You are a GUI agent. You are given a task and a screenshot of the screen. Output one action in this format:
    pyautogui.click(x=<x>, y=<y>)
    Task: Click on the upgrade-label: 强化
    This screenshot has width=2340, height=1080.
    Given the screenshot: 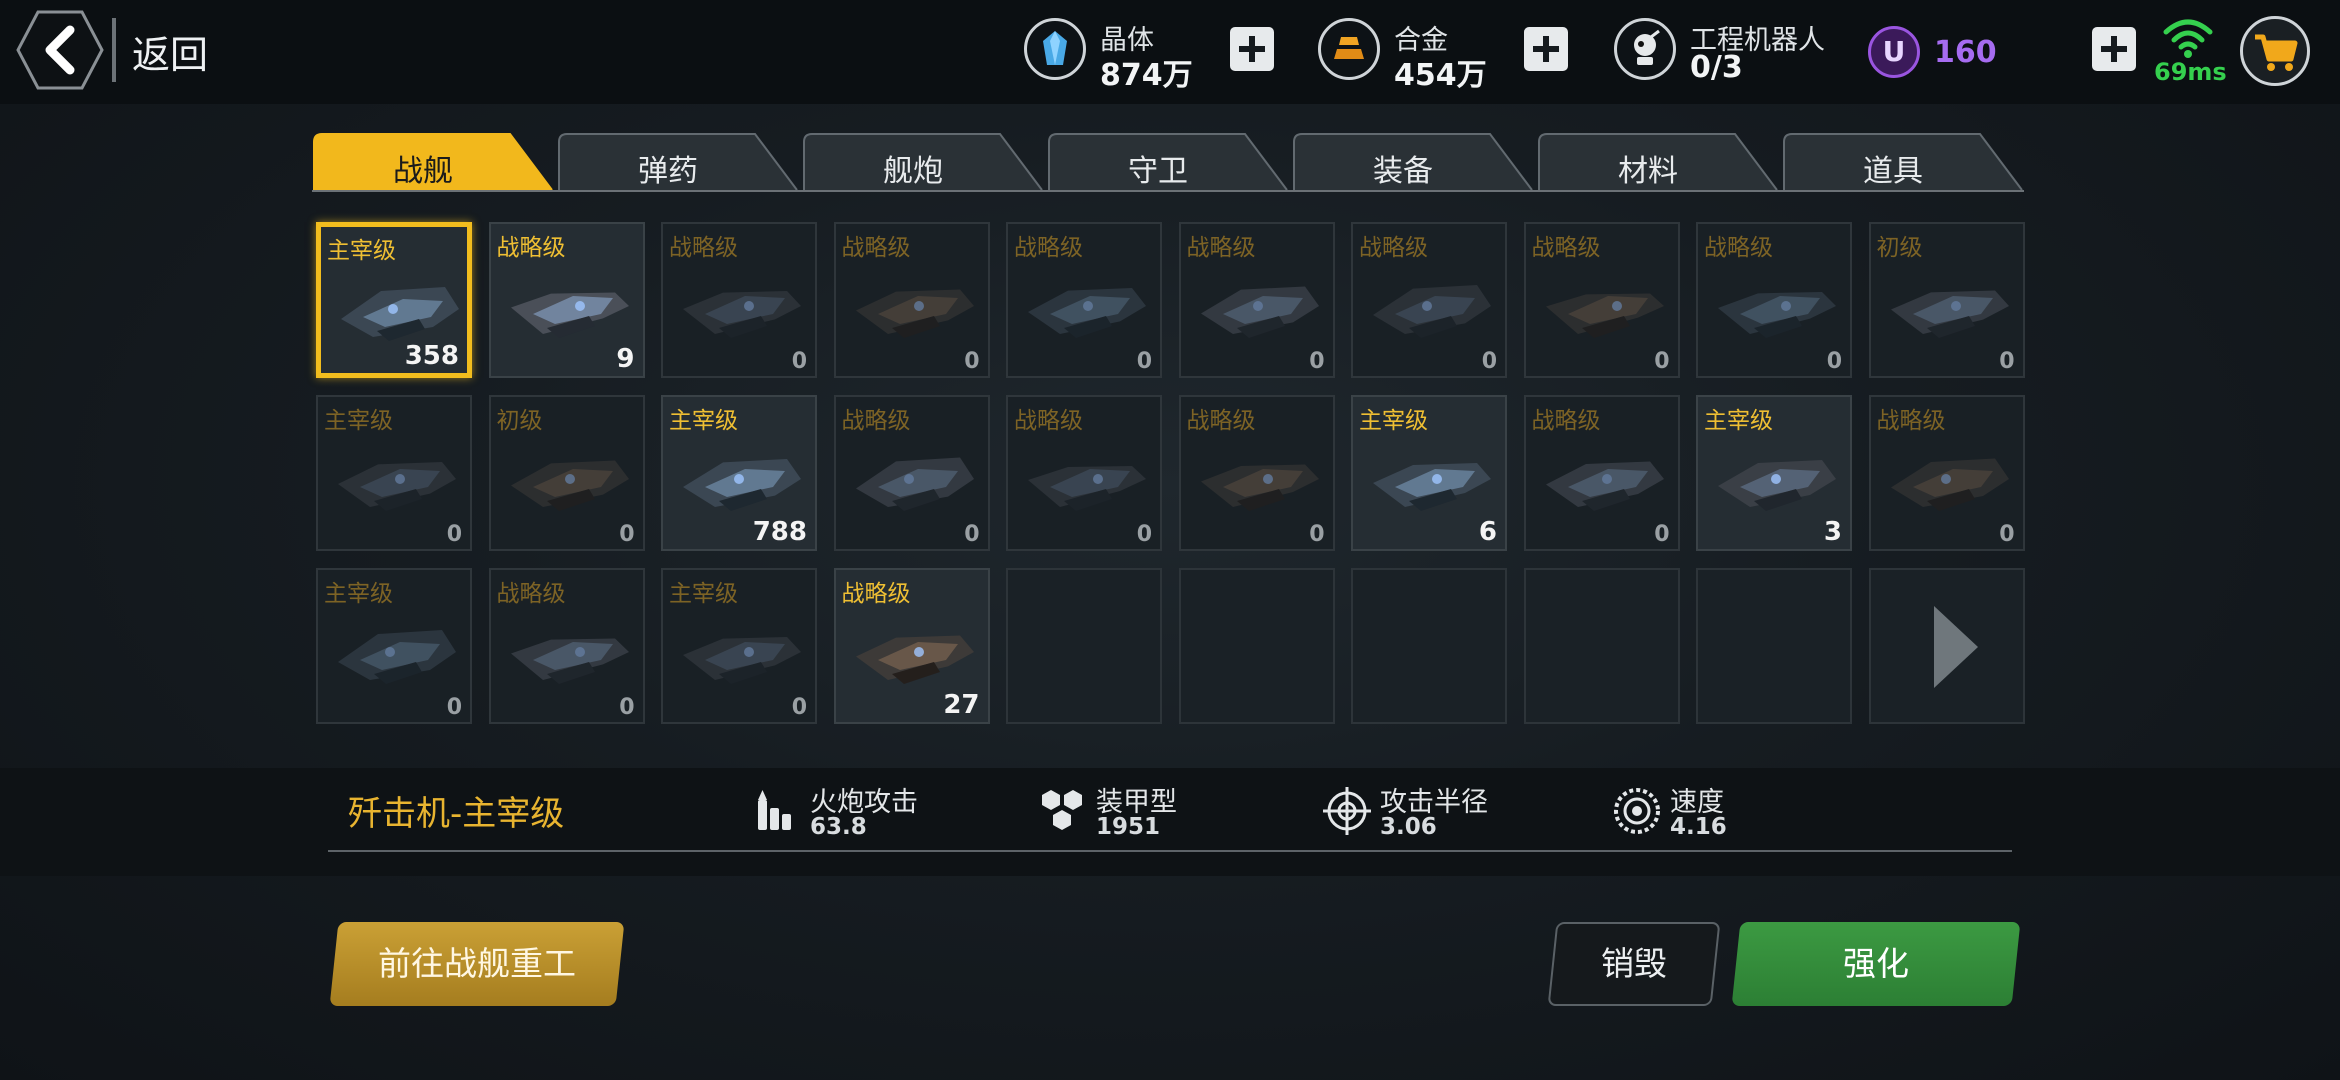 What is the action you would take?
    pyautogui.click(x=1876, y=963)
    